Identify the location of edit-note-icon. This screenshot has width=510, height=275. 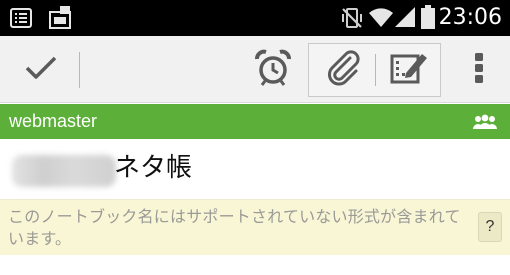
(409, 70).